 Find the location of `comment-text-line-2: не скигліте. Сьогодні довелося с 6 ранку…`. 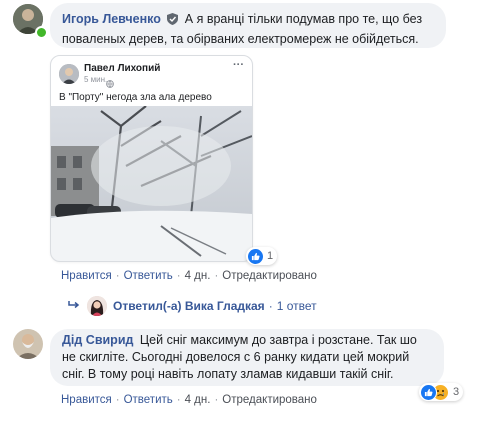

comment-text-line-2: не скигліте. Сьогодні довелося с 6 ранку… is located at coordinates (236, 357).